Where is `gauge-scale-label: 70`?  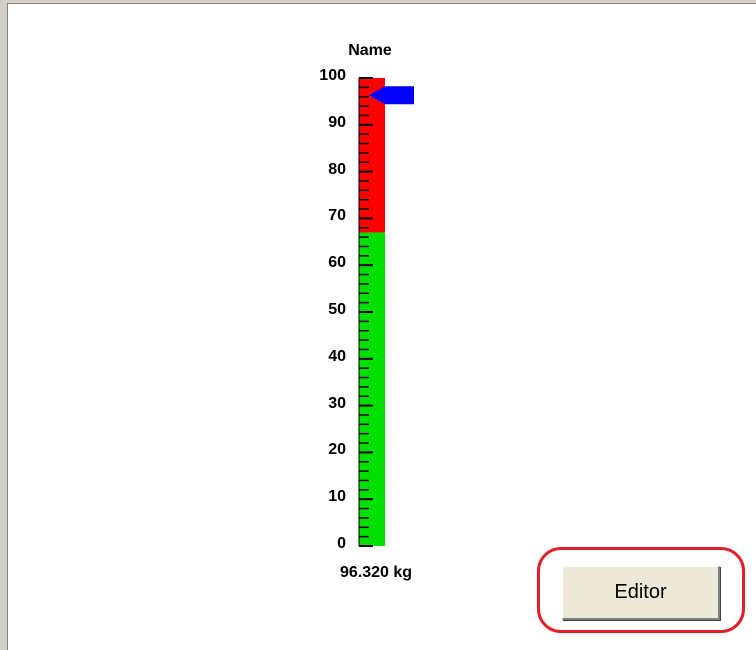 gauge-scale-label: 70 is located at coordinates (337, 216).